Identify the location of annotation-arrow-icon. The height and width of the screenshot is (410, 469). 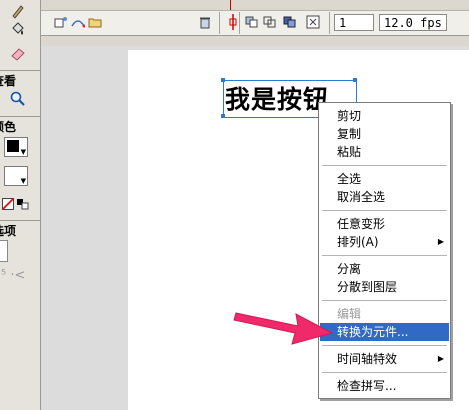
(283, 328).